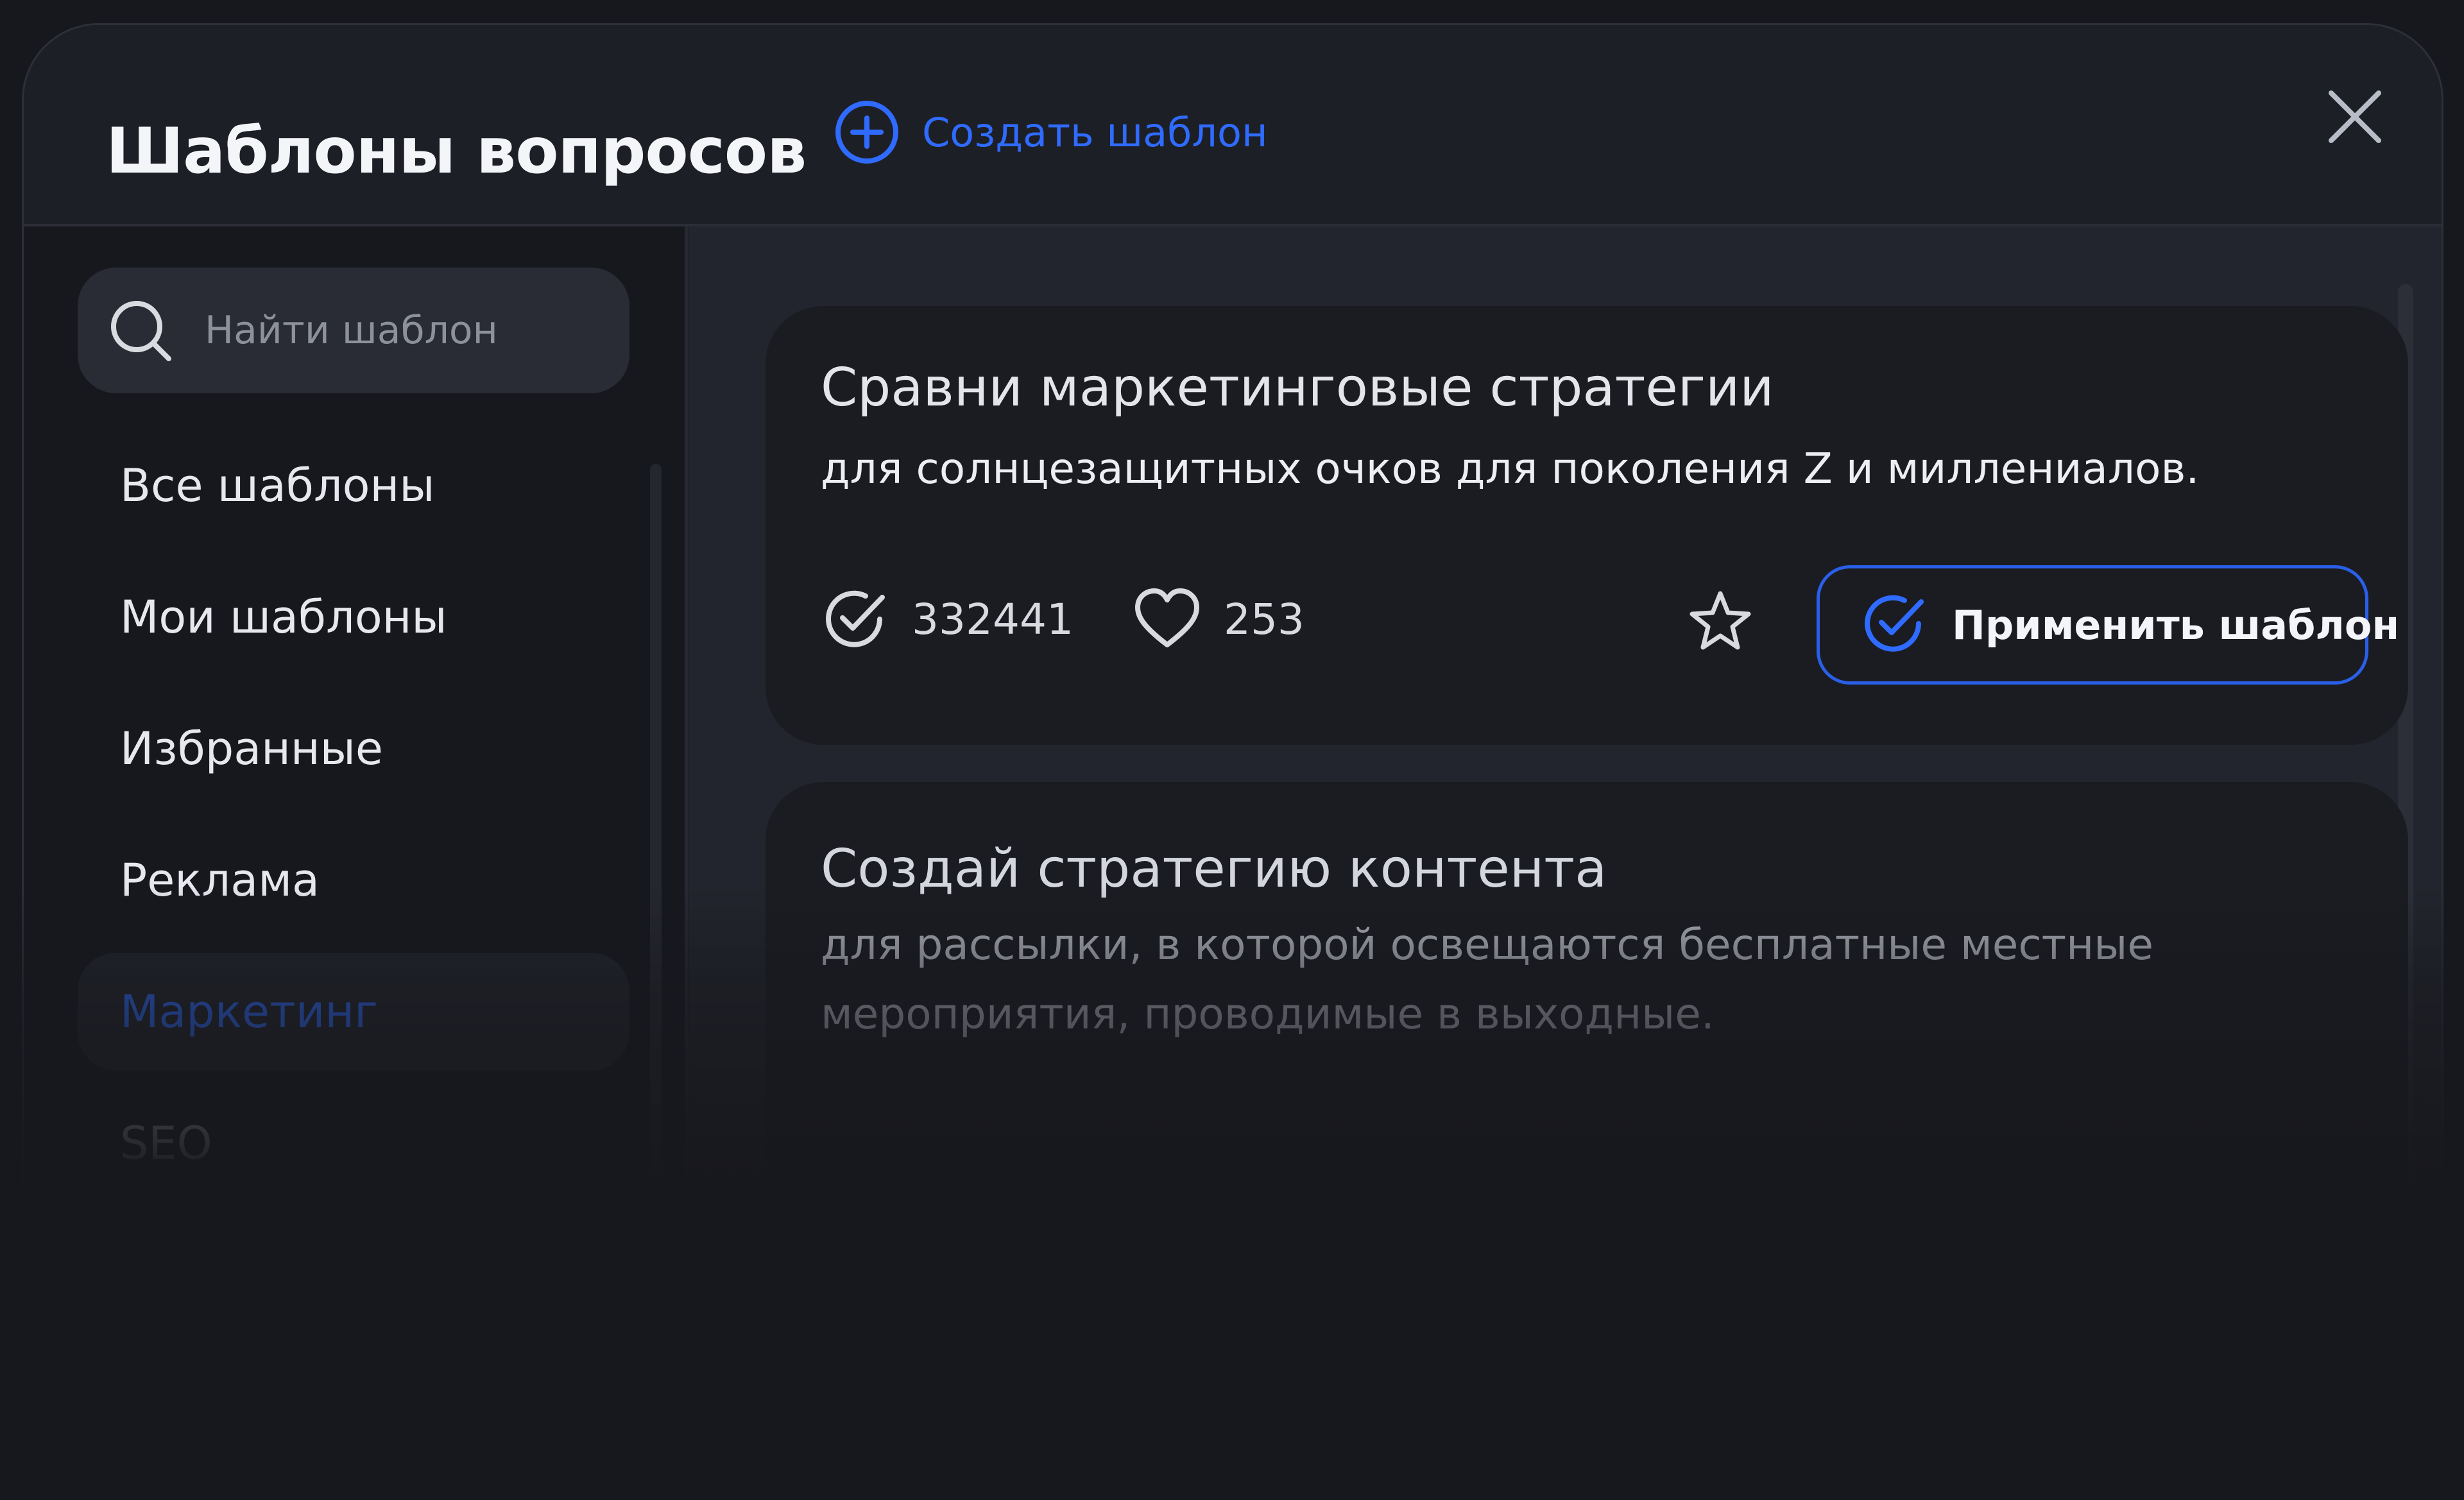 The height and width of the screenshot is (1500, 2464). I want to click on uses-count: 332441, so click(948, 619).